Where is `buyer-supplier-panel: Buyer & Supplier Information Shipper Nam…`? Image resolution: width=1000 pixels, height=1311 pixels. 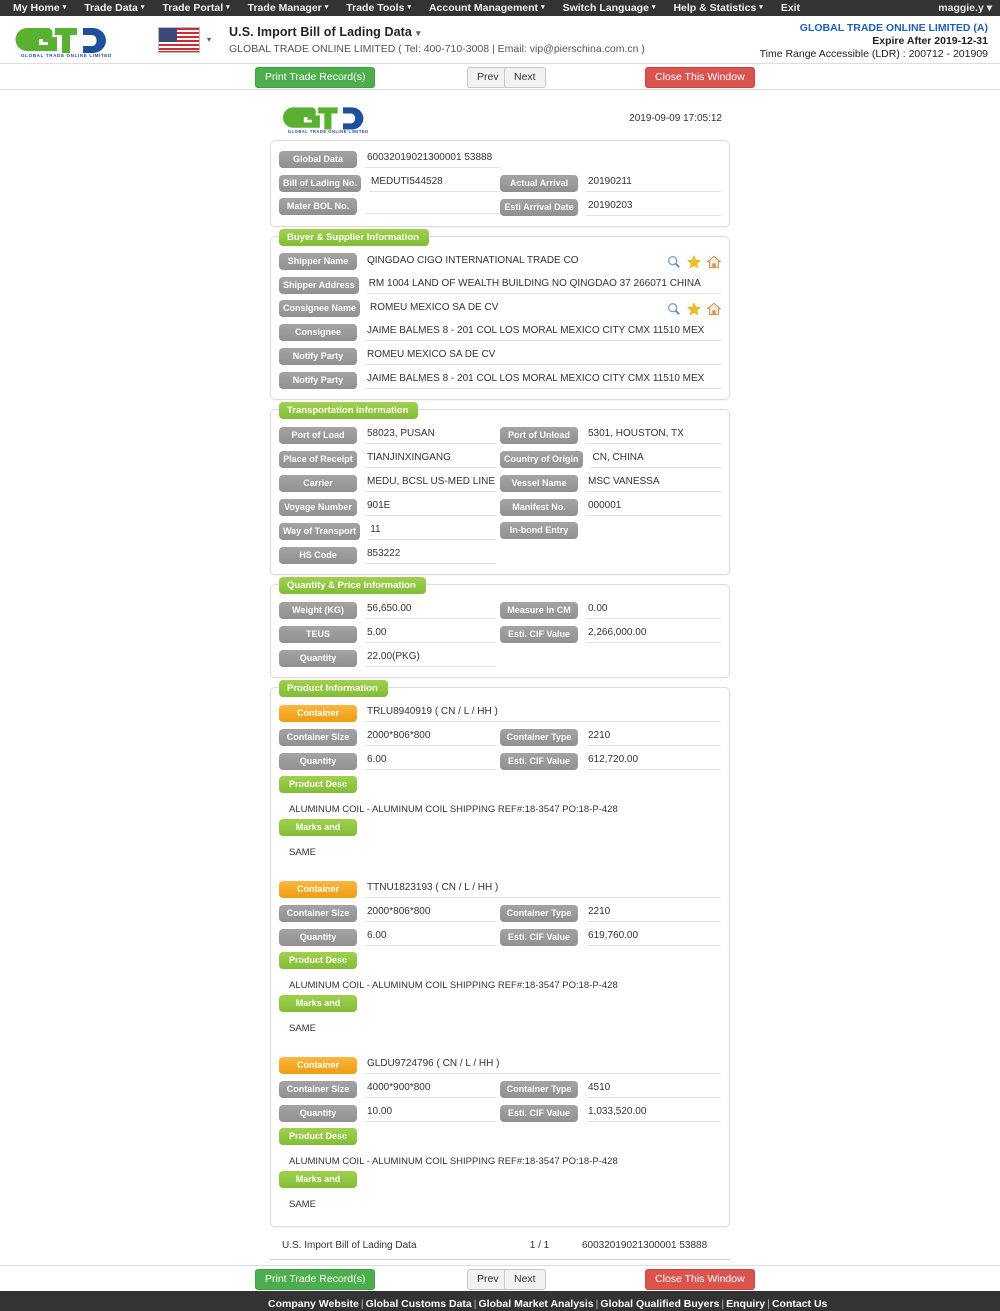
buyer-supplier-panel: Buyer & Supplier Information Shipper Nam… is located at coordinates (500, 314).